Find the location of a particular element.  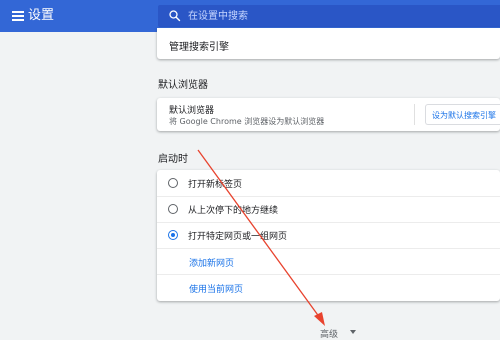

startup-option-specific-pages: 打开特定网页或一组网页 is located at coordinates (328, 235).